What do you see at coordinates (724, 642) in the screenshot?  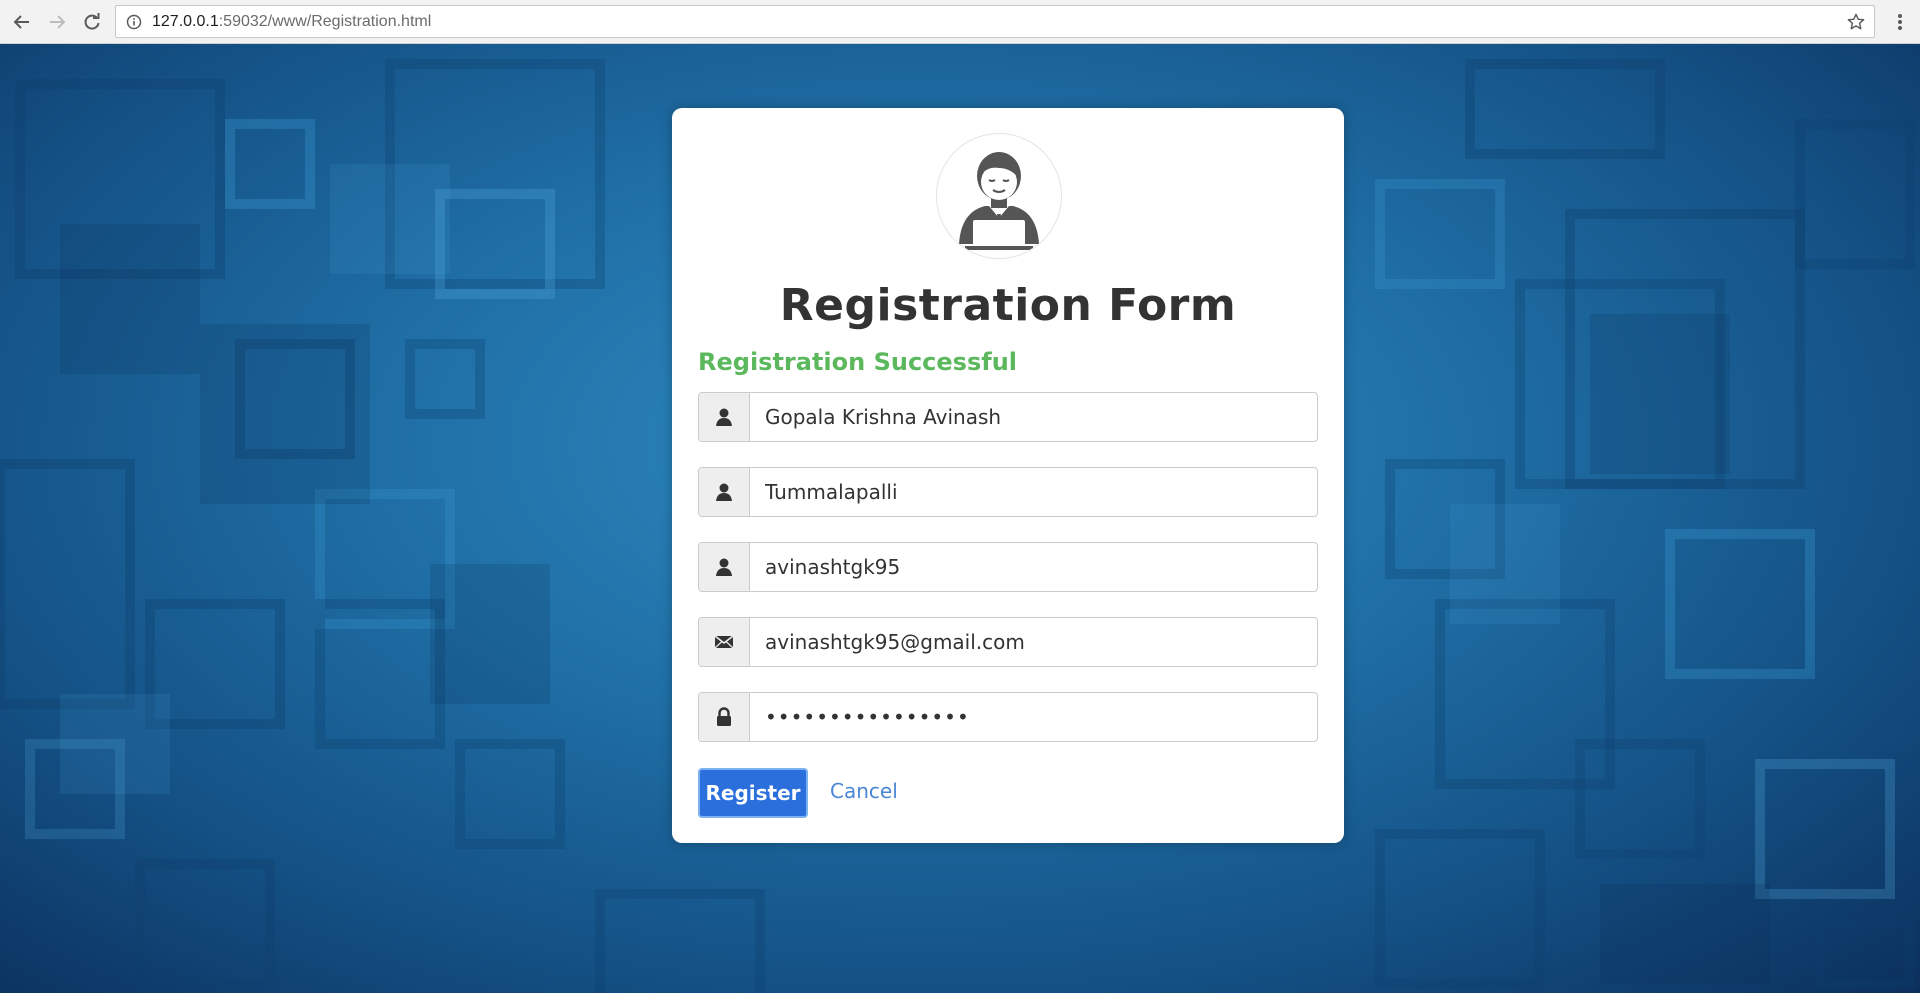 I see `envelope-icon` at bounding box center [724, 642].